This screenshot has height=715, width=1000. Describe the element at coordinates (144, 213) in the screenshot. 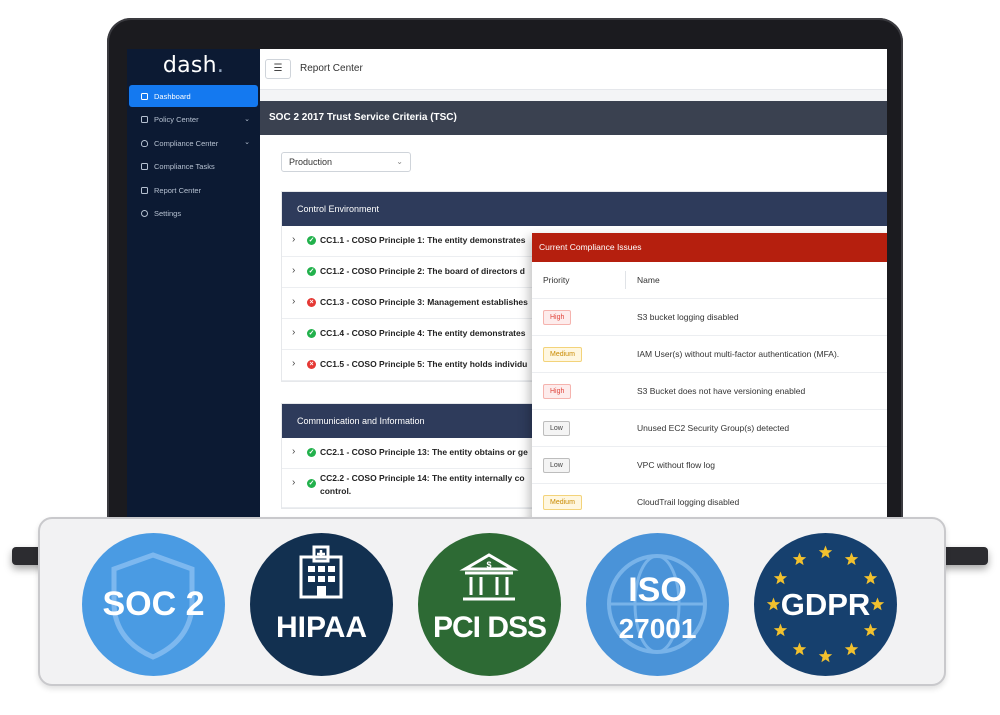

I see `gear-icon` at that location.